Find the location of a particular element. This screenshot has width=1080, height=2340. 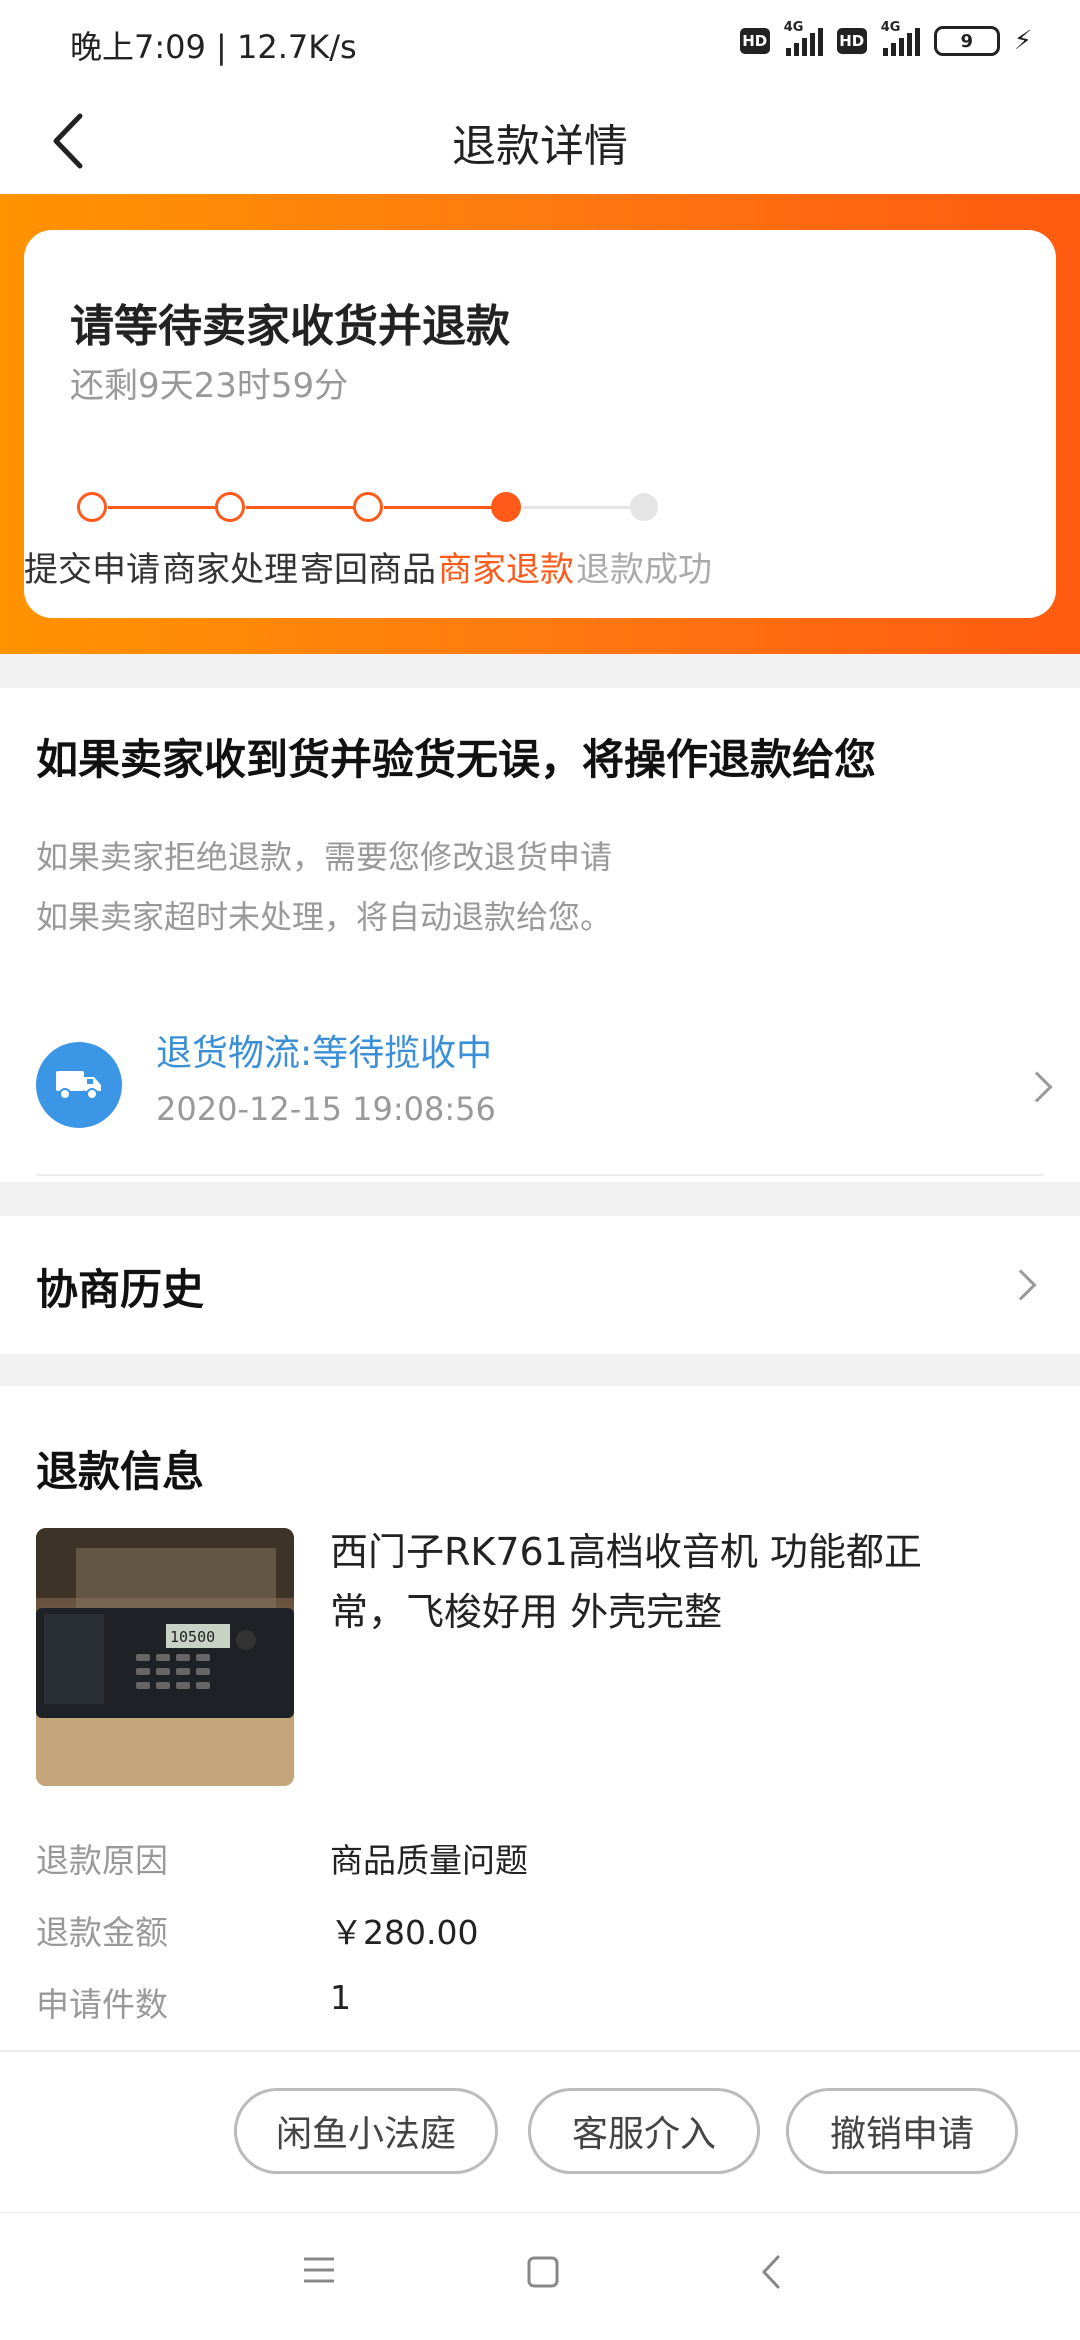

refund-amount-value: ￥280.00 is located at coordinates (404, 1932).